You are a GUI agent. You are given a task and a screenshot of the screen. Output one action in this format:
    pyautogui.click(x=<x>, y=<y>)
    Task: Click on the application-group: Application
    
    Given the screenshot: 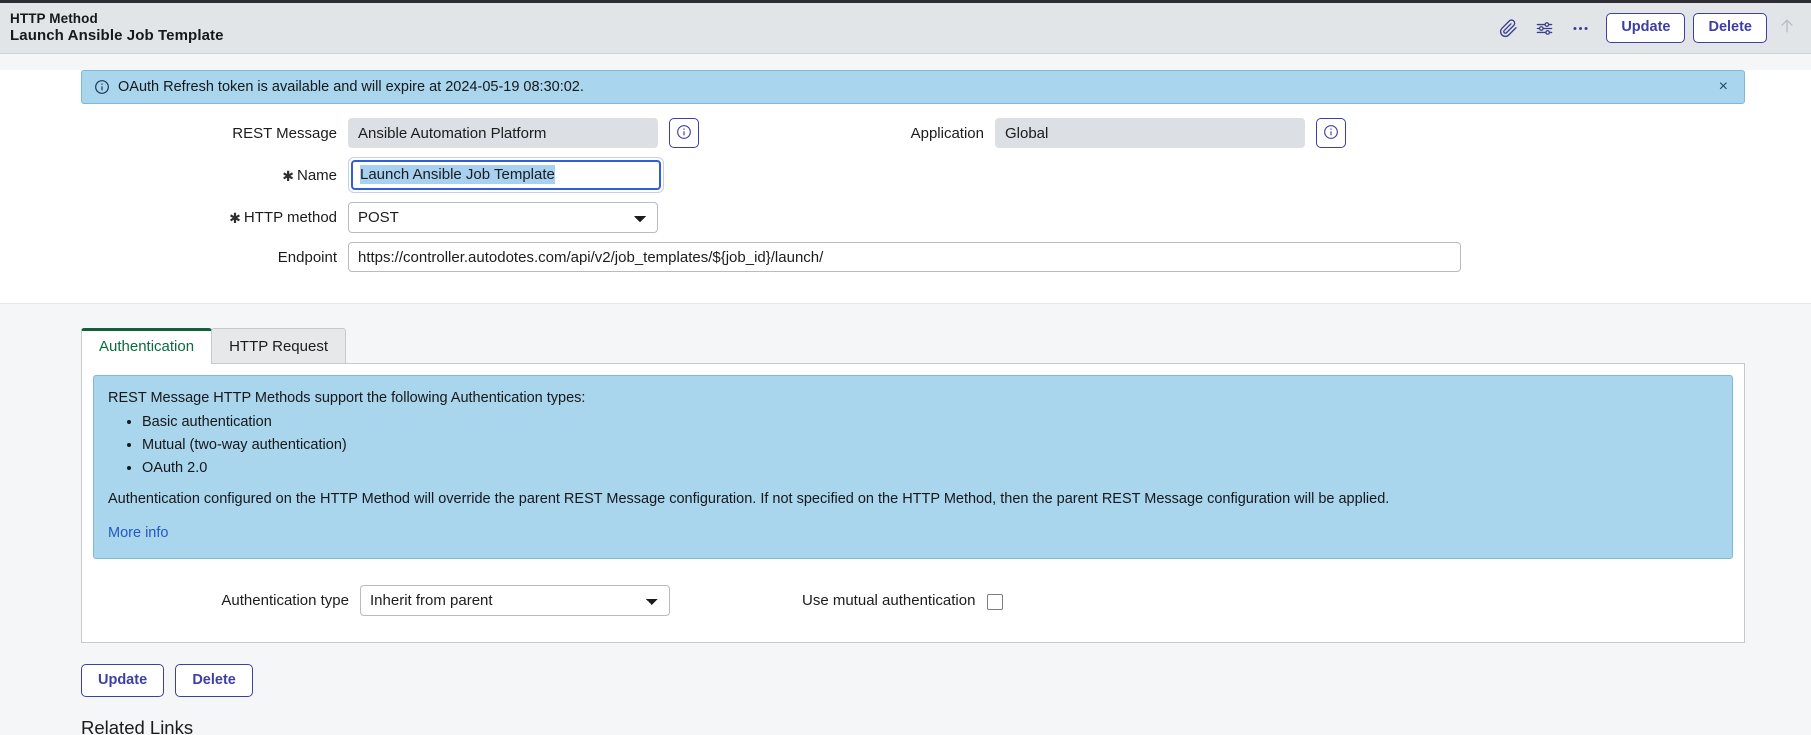 What is the action you would take?
    pyautogui.click(x=1068, y=133)
    